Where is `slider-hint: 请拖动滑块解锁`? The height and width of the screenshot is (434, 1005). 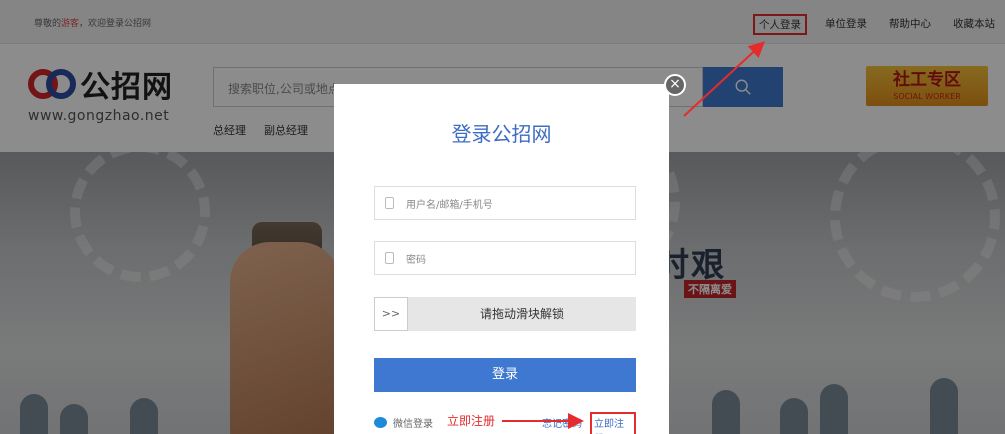
slider-hint: 请拖动滑块解锁 is located at coordinates (521, 314).